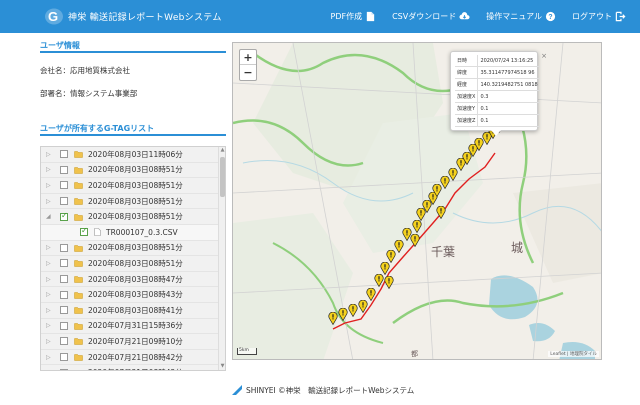  Describe the element at coordinates (248, 57) in the screenshot. I see `zoom-in-button: +` at that location.